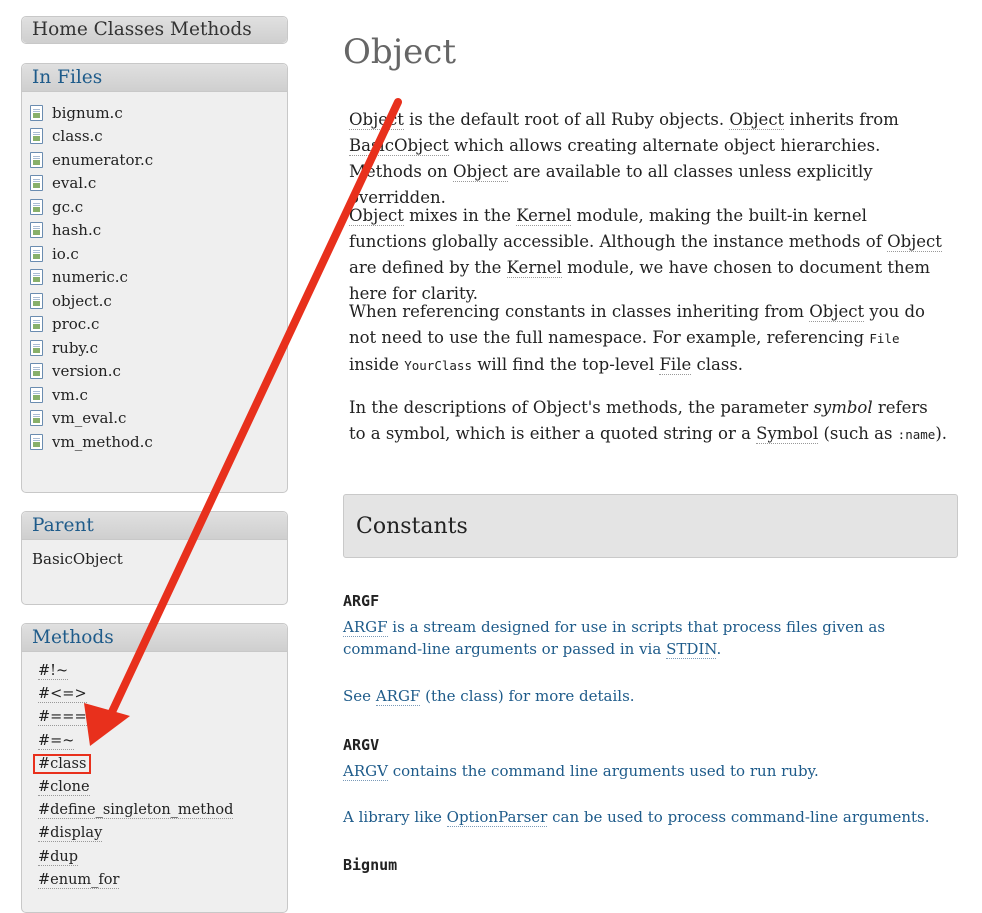 The width and height of the screenshot is (982, 913). Describe the element at coordinates (158, 231) in the screenshot. I see `file-item: hash.c` at that location.